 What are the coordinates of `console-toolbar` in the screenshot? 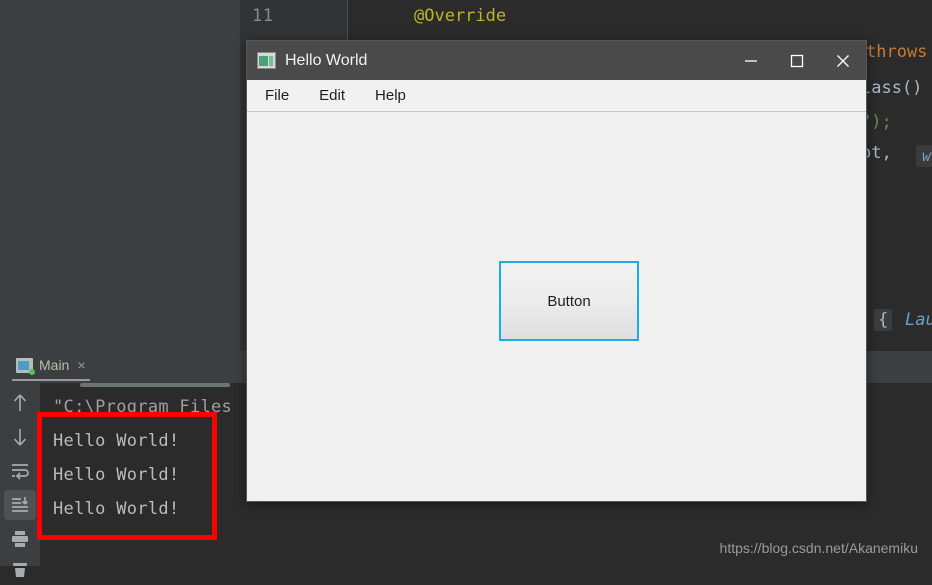 It's located at (20, 480).